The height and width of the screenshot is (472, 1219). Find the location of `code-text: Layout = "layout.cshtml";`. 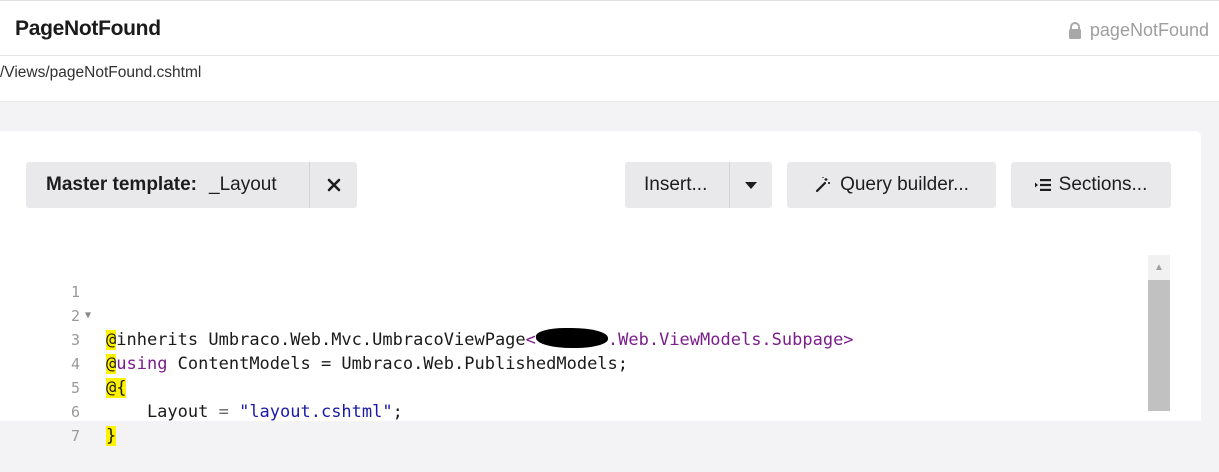

code-text: Layout = "layout.cshtml"; is located at coordinates (254, 412).